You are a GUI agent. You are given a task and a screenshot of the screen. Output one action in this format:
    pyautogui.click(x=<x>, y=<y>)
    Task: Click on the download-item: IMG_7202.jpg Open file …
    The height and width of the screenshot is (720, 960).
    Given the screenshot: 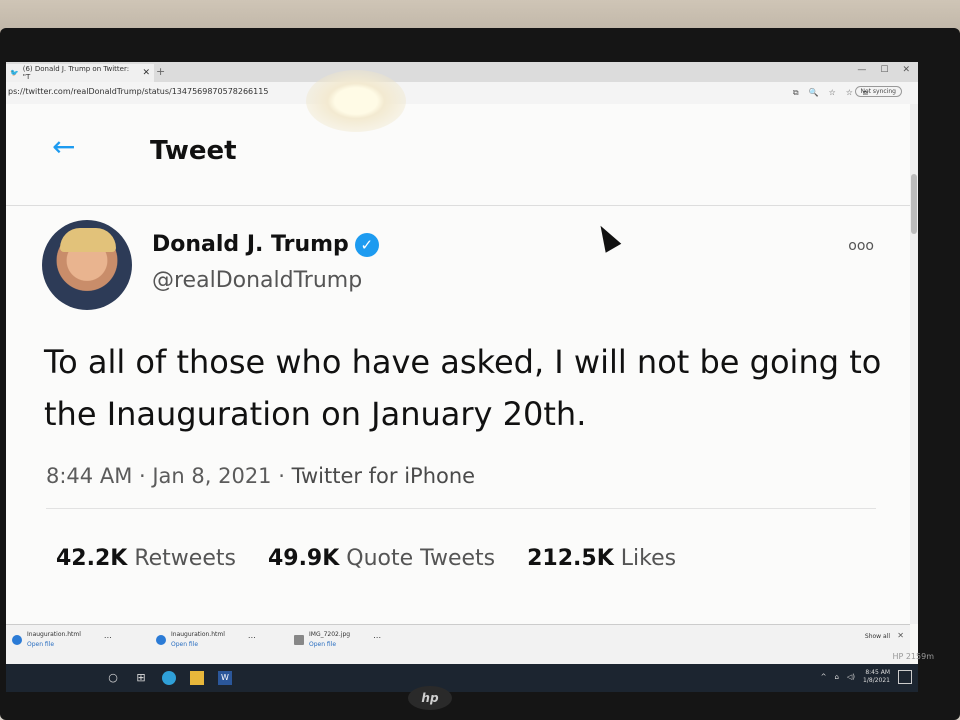 What is the action you would take?
    pyautogui.click(x=337, y=639)
    